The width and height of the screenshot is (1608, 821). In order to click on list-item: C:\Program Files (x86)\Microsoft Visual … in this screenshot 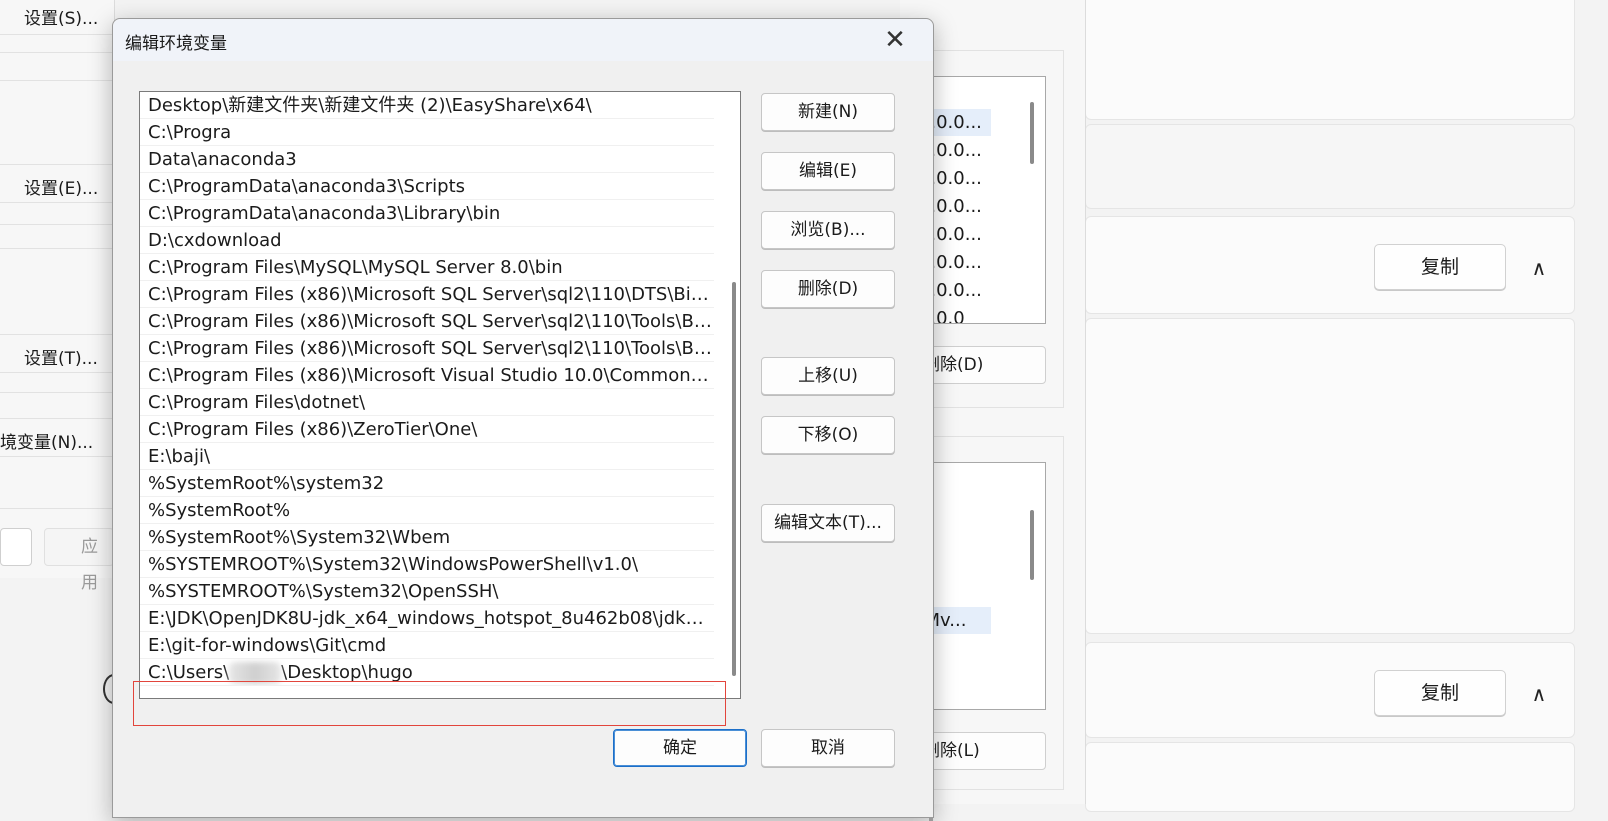, I will do `click(427, 375)`.